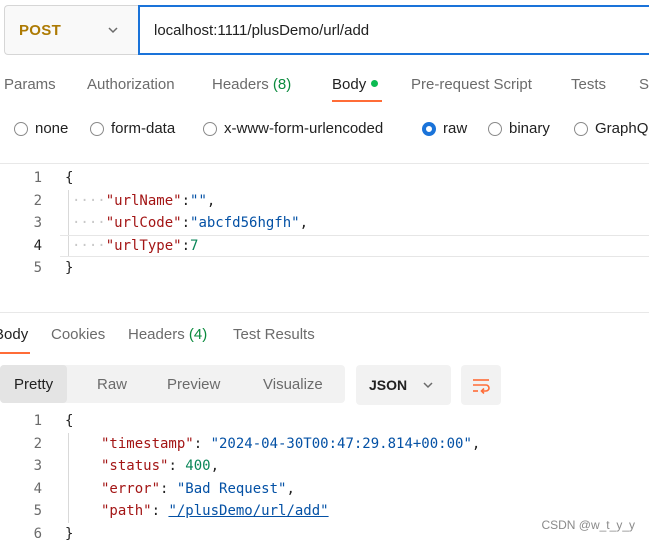 This screenshot has height=543, width=649. Describe the element at coordinates (324, 335) in the screenshot. I see `response-tabs: Body Cookies Headers (4) Test Results` at that location.